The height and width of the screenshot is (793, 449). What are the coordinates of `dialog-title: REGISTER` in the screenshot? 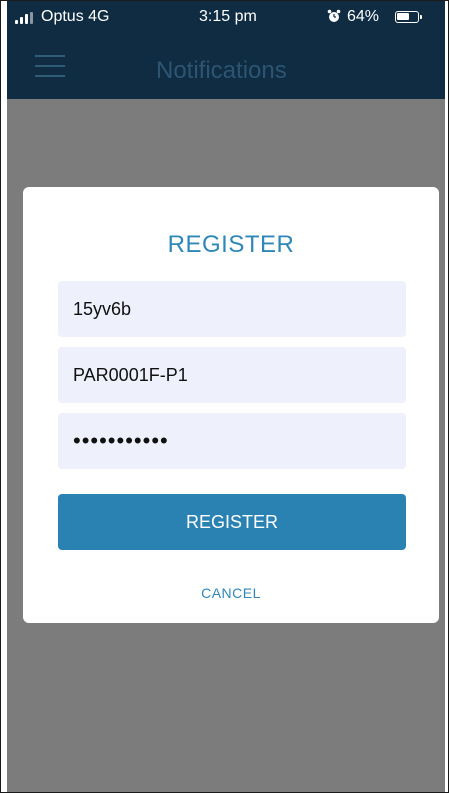 It's located at (231, 244).